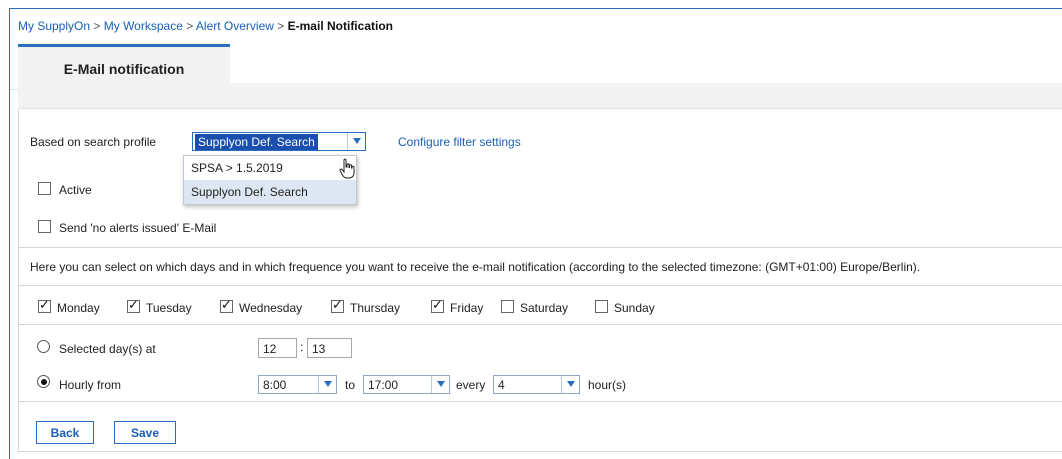 The height and width of the screenshot is (459, 1062). What do you see at coordinates (536, 384) in the screenshot?
I see `hourly-every-select: 4` at bounding box center [536, 384].